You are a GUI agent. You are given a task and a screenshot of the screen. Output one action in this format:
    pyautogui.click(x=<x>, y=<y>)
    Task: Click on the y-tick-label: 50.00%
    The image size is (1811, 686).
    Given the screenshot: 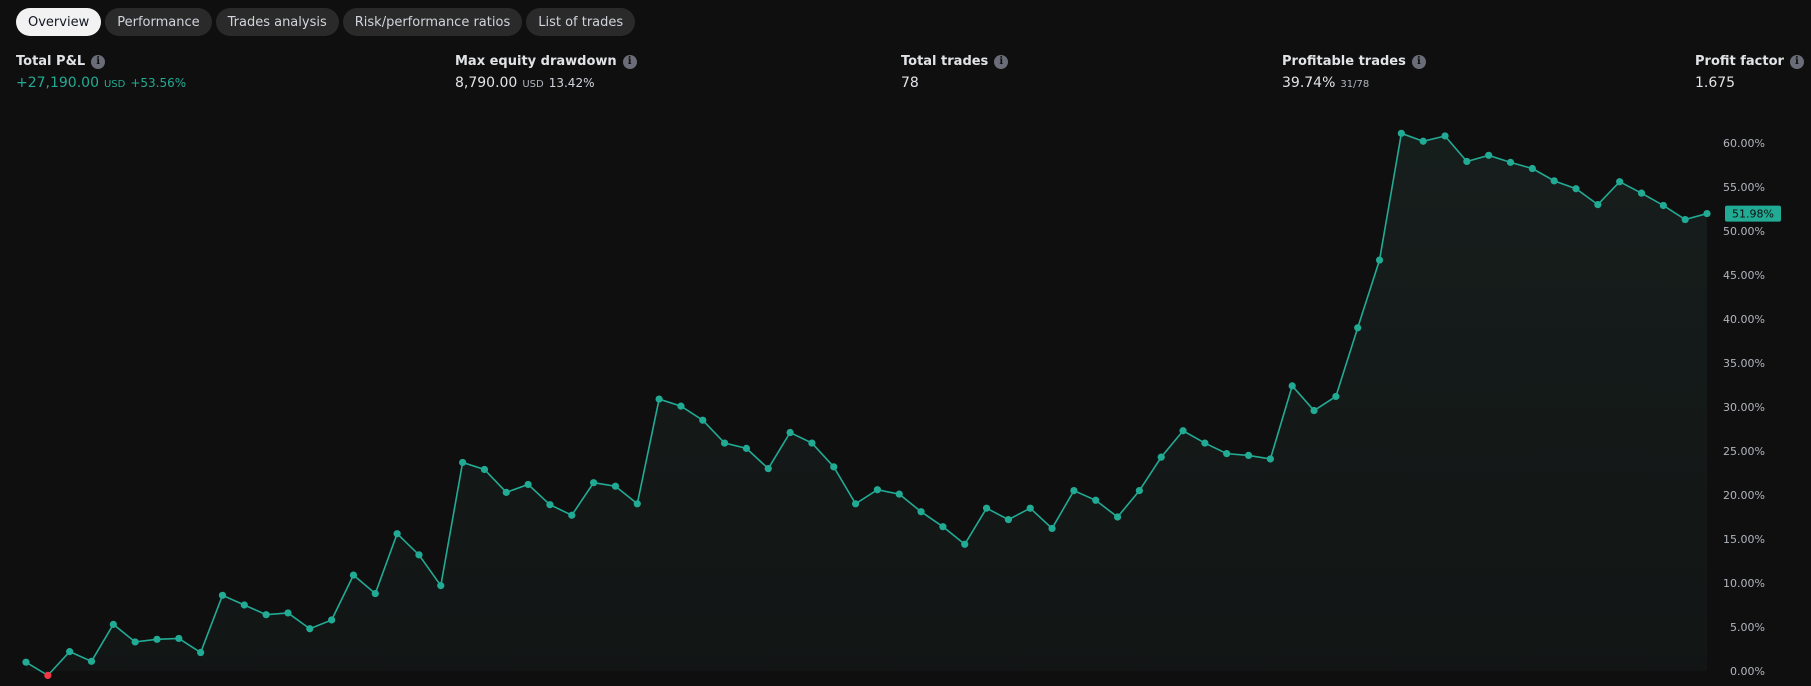 What is the action you would take?
    pyautogui.click(x=1744, y=231)
    